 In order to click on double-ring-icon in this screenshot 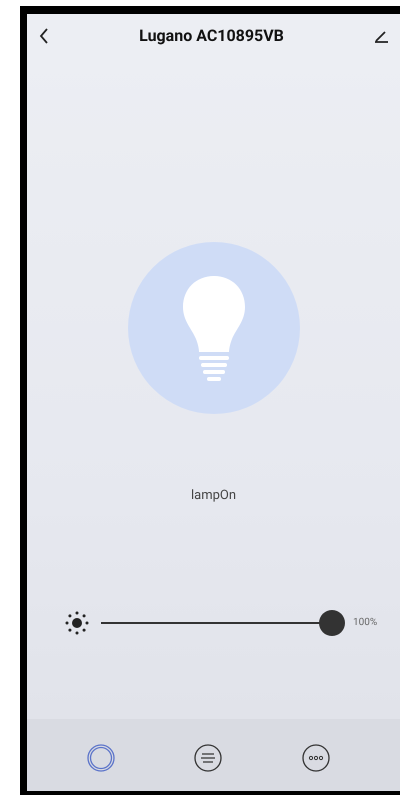, I will do `click(100, 758)`.